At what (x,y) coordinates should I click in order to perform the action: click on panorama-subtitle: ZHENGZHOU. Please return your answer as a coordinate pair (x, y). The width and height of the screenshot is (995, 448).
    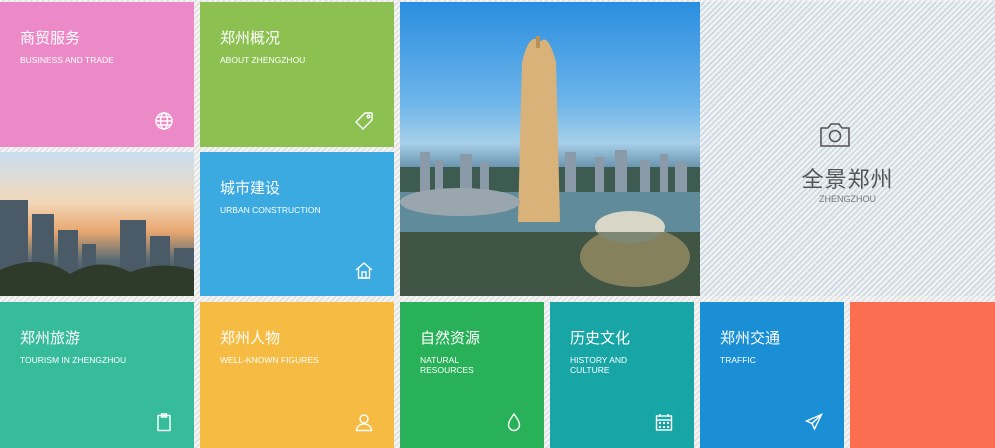
    Looking at the image, I should click on (847, 199).